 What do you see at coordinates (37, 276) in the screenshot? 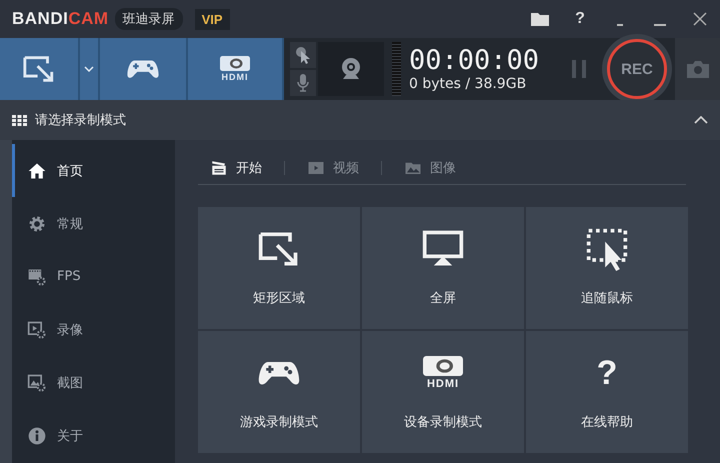
I see `film-gear-icon` at bounding box center [37, 276].